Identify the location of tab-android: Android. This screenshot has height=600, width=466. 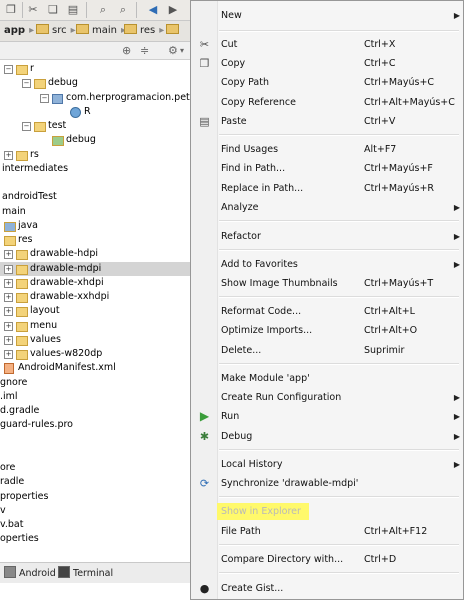
(30, 573).